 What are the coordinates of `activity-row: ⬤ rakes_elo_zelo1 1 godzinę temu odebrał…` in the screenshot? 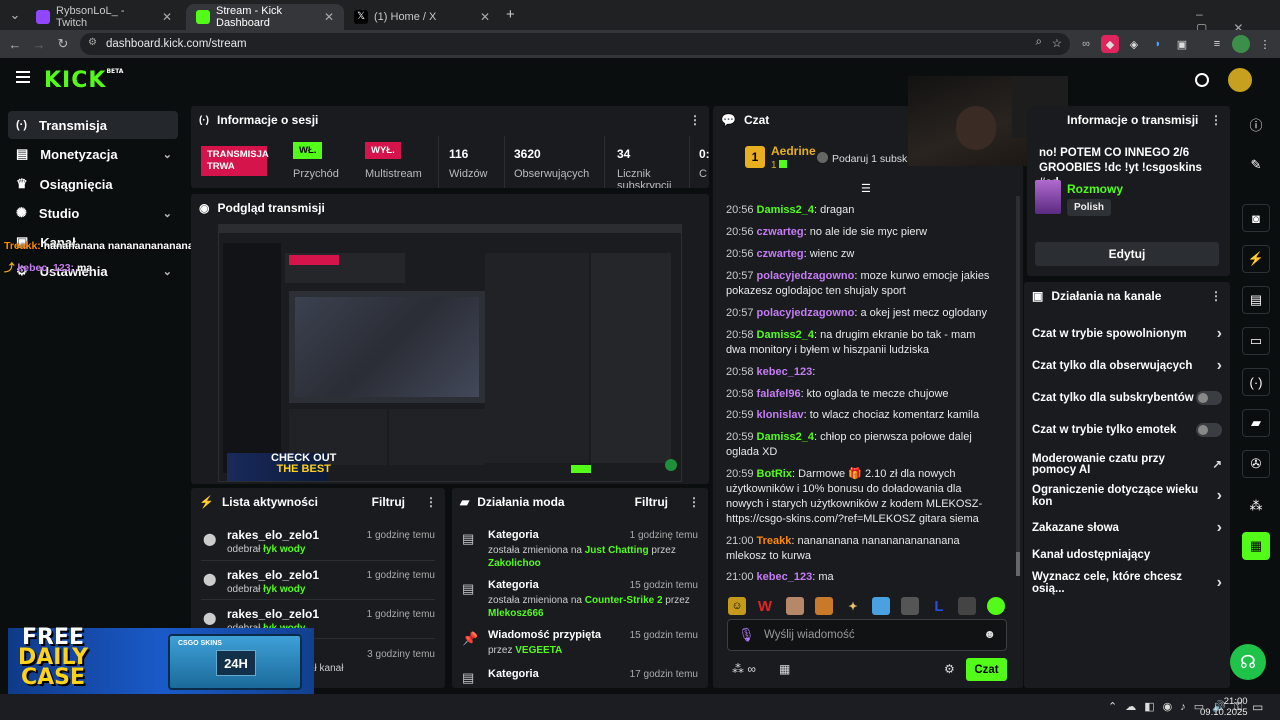 It's located at (318, 587).